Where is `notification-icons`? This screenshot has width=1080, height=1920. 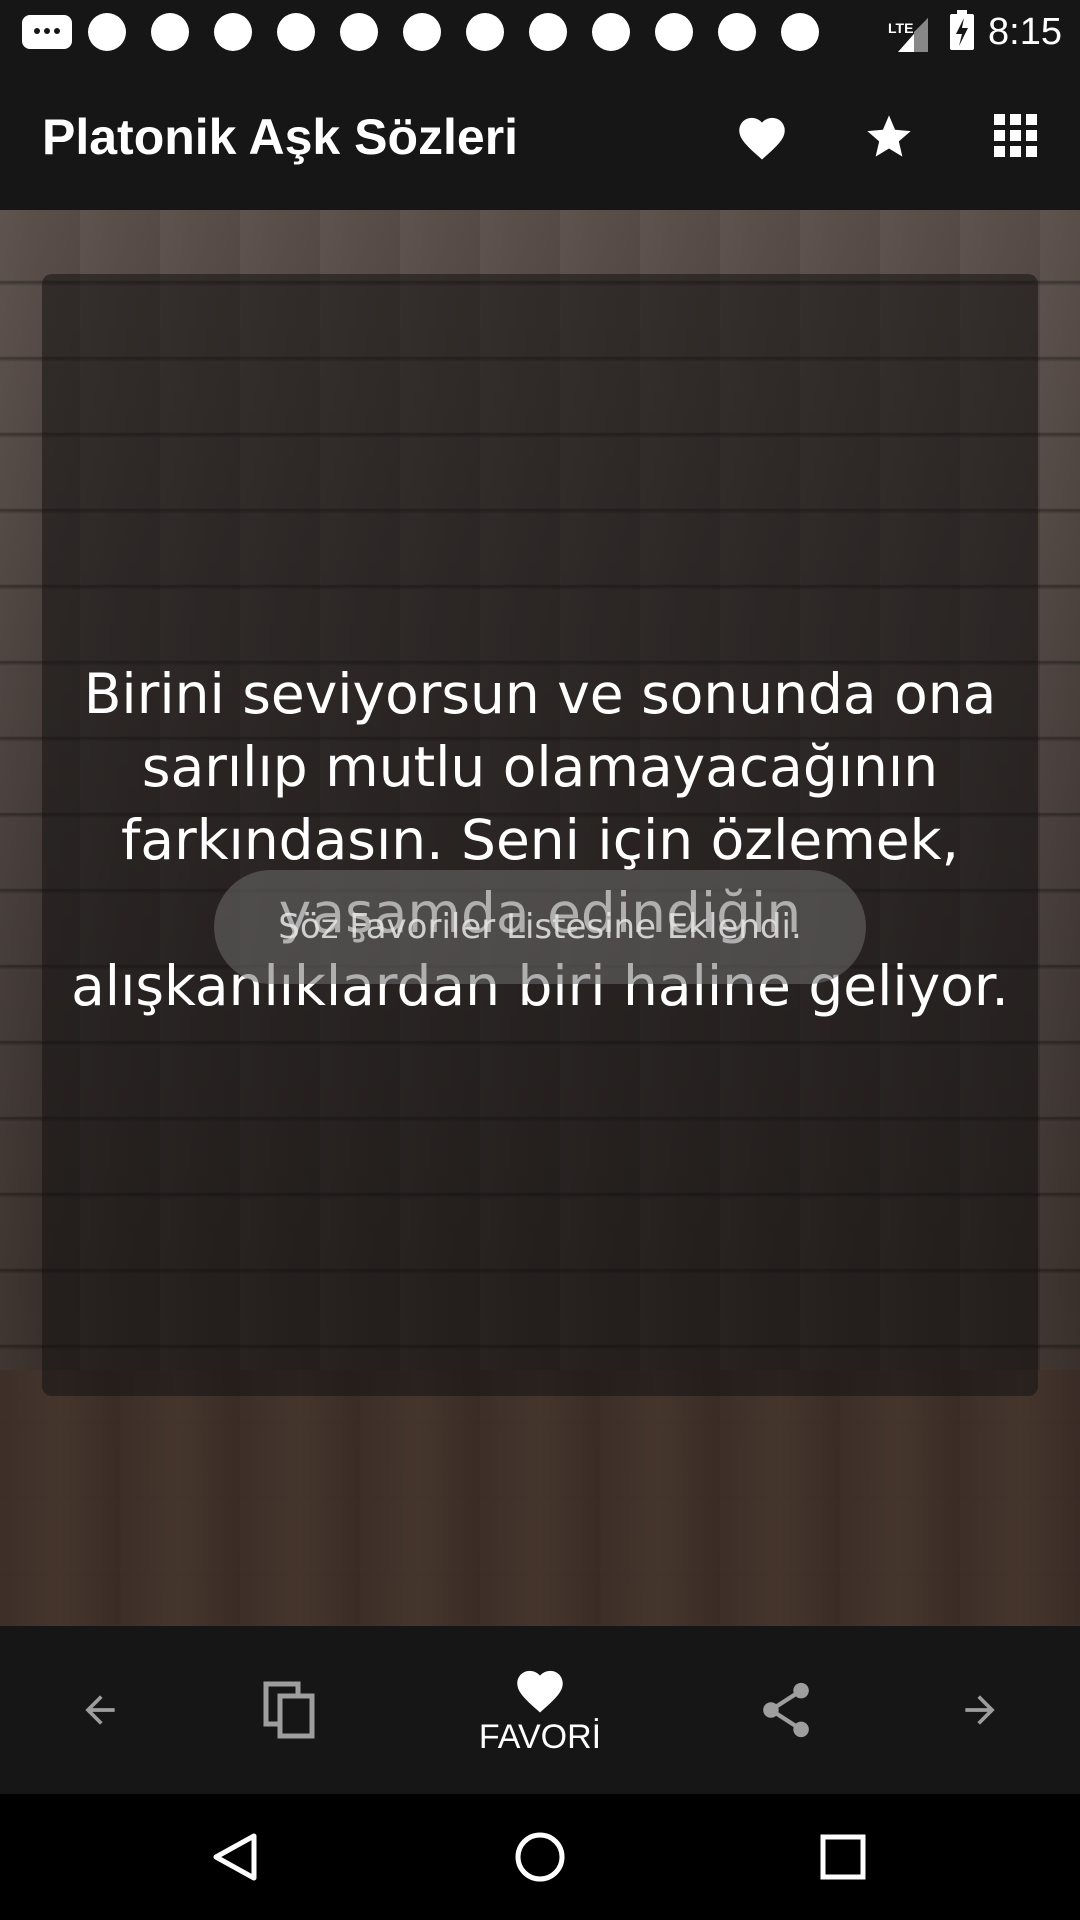 notification-icons is located at coordinates (433, 32).